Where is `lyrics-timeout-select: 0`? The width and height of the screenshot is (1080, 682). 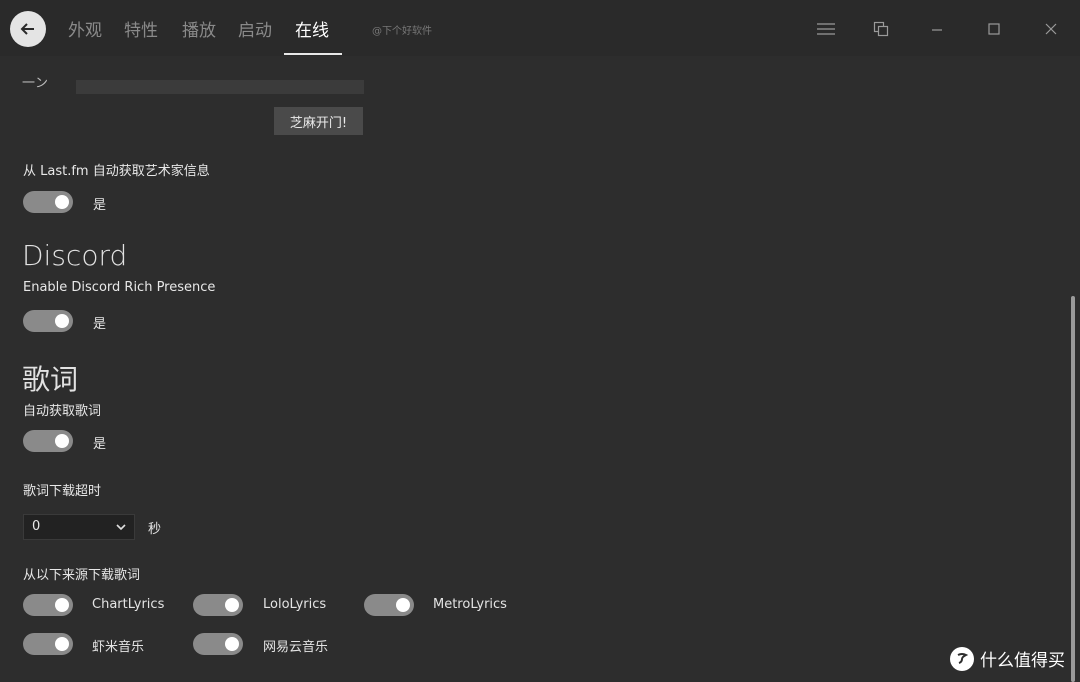
lyrics-timeout-select: 0 is located at coordinates (79, 527).